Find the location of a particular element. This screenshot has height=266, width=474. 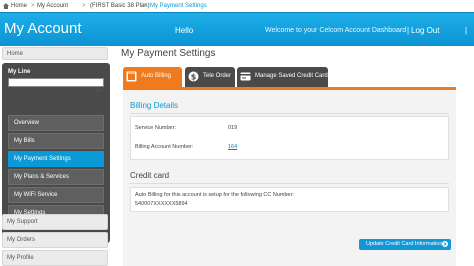

update-button-label: Update Credit Card Information is located at coordinates (404, 244).